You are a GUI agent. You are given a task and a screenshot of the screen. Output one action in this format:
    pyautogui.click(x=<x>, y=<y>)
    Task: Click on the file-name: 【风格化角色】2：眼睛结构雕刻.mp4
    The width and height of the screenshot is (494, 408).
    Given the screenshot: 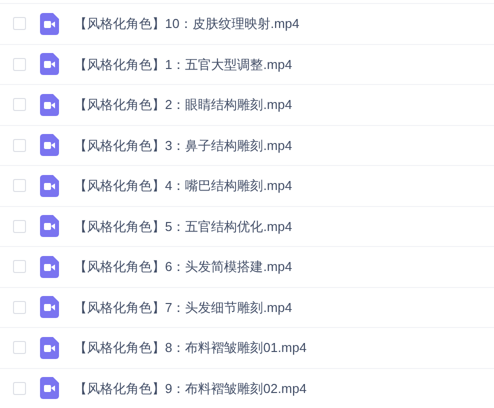 What is the action you would take?
    pyautogui.click(x=183, y=104)
    